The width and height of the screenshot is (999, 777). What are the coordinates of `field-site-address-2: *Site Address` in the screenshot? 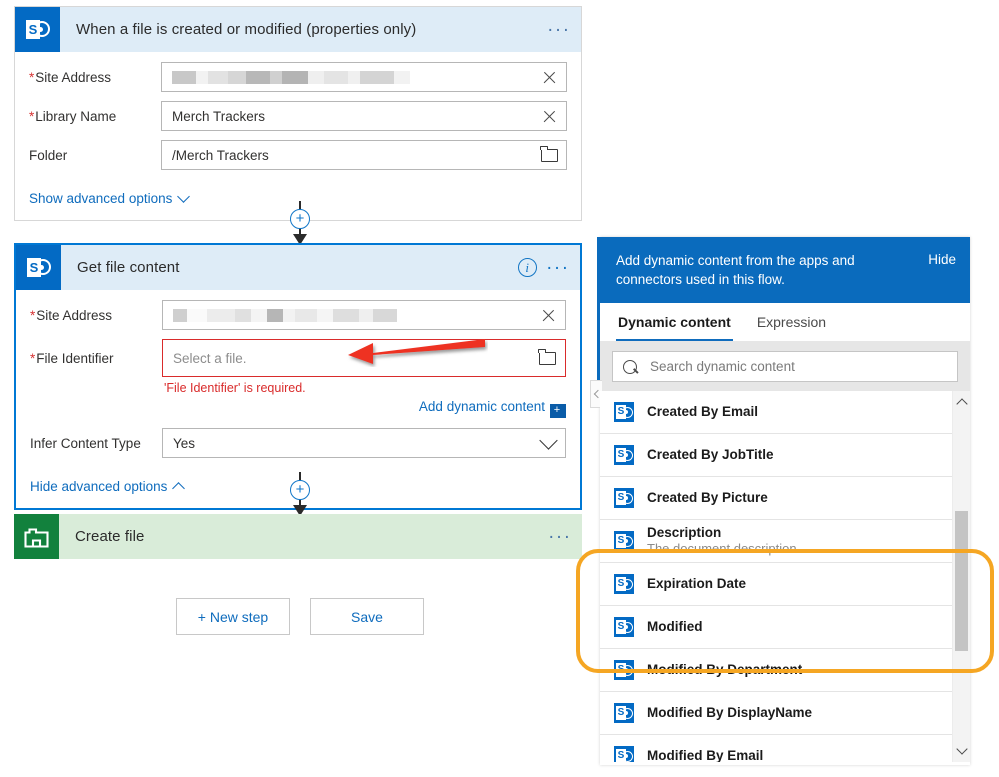 It's located at (298, 315).